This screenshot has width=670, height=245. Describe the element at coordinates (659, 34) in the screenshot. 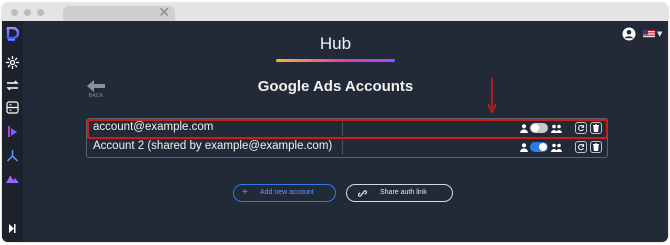

I see `locale-dropdown-icon: ▼` at that location.